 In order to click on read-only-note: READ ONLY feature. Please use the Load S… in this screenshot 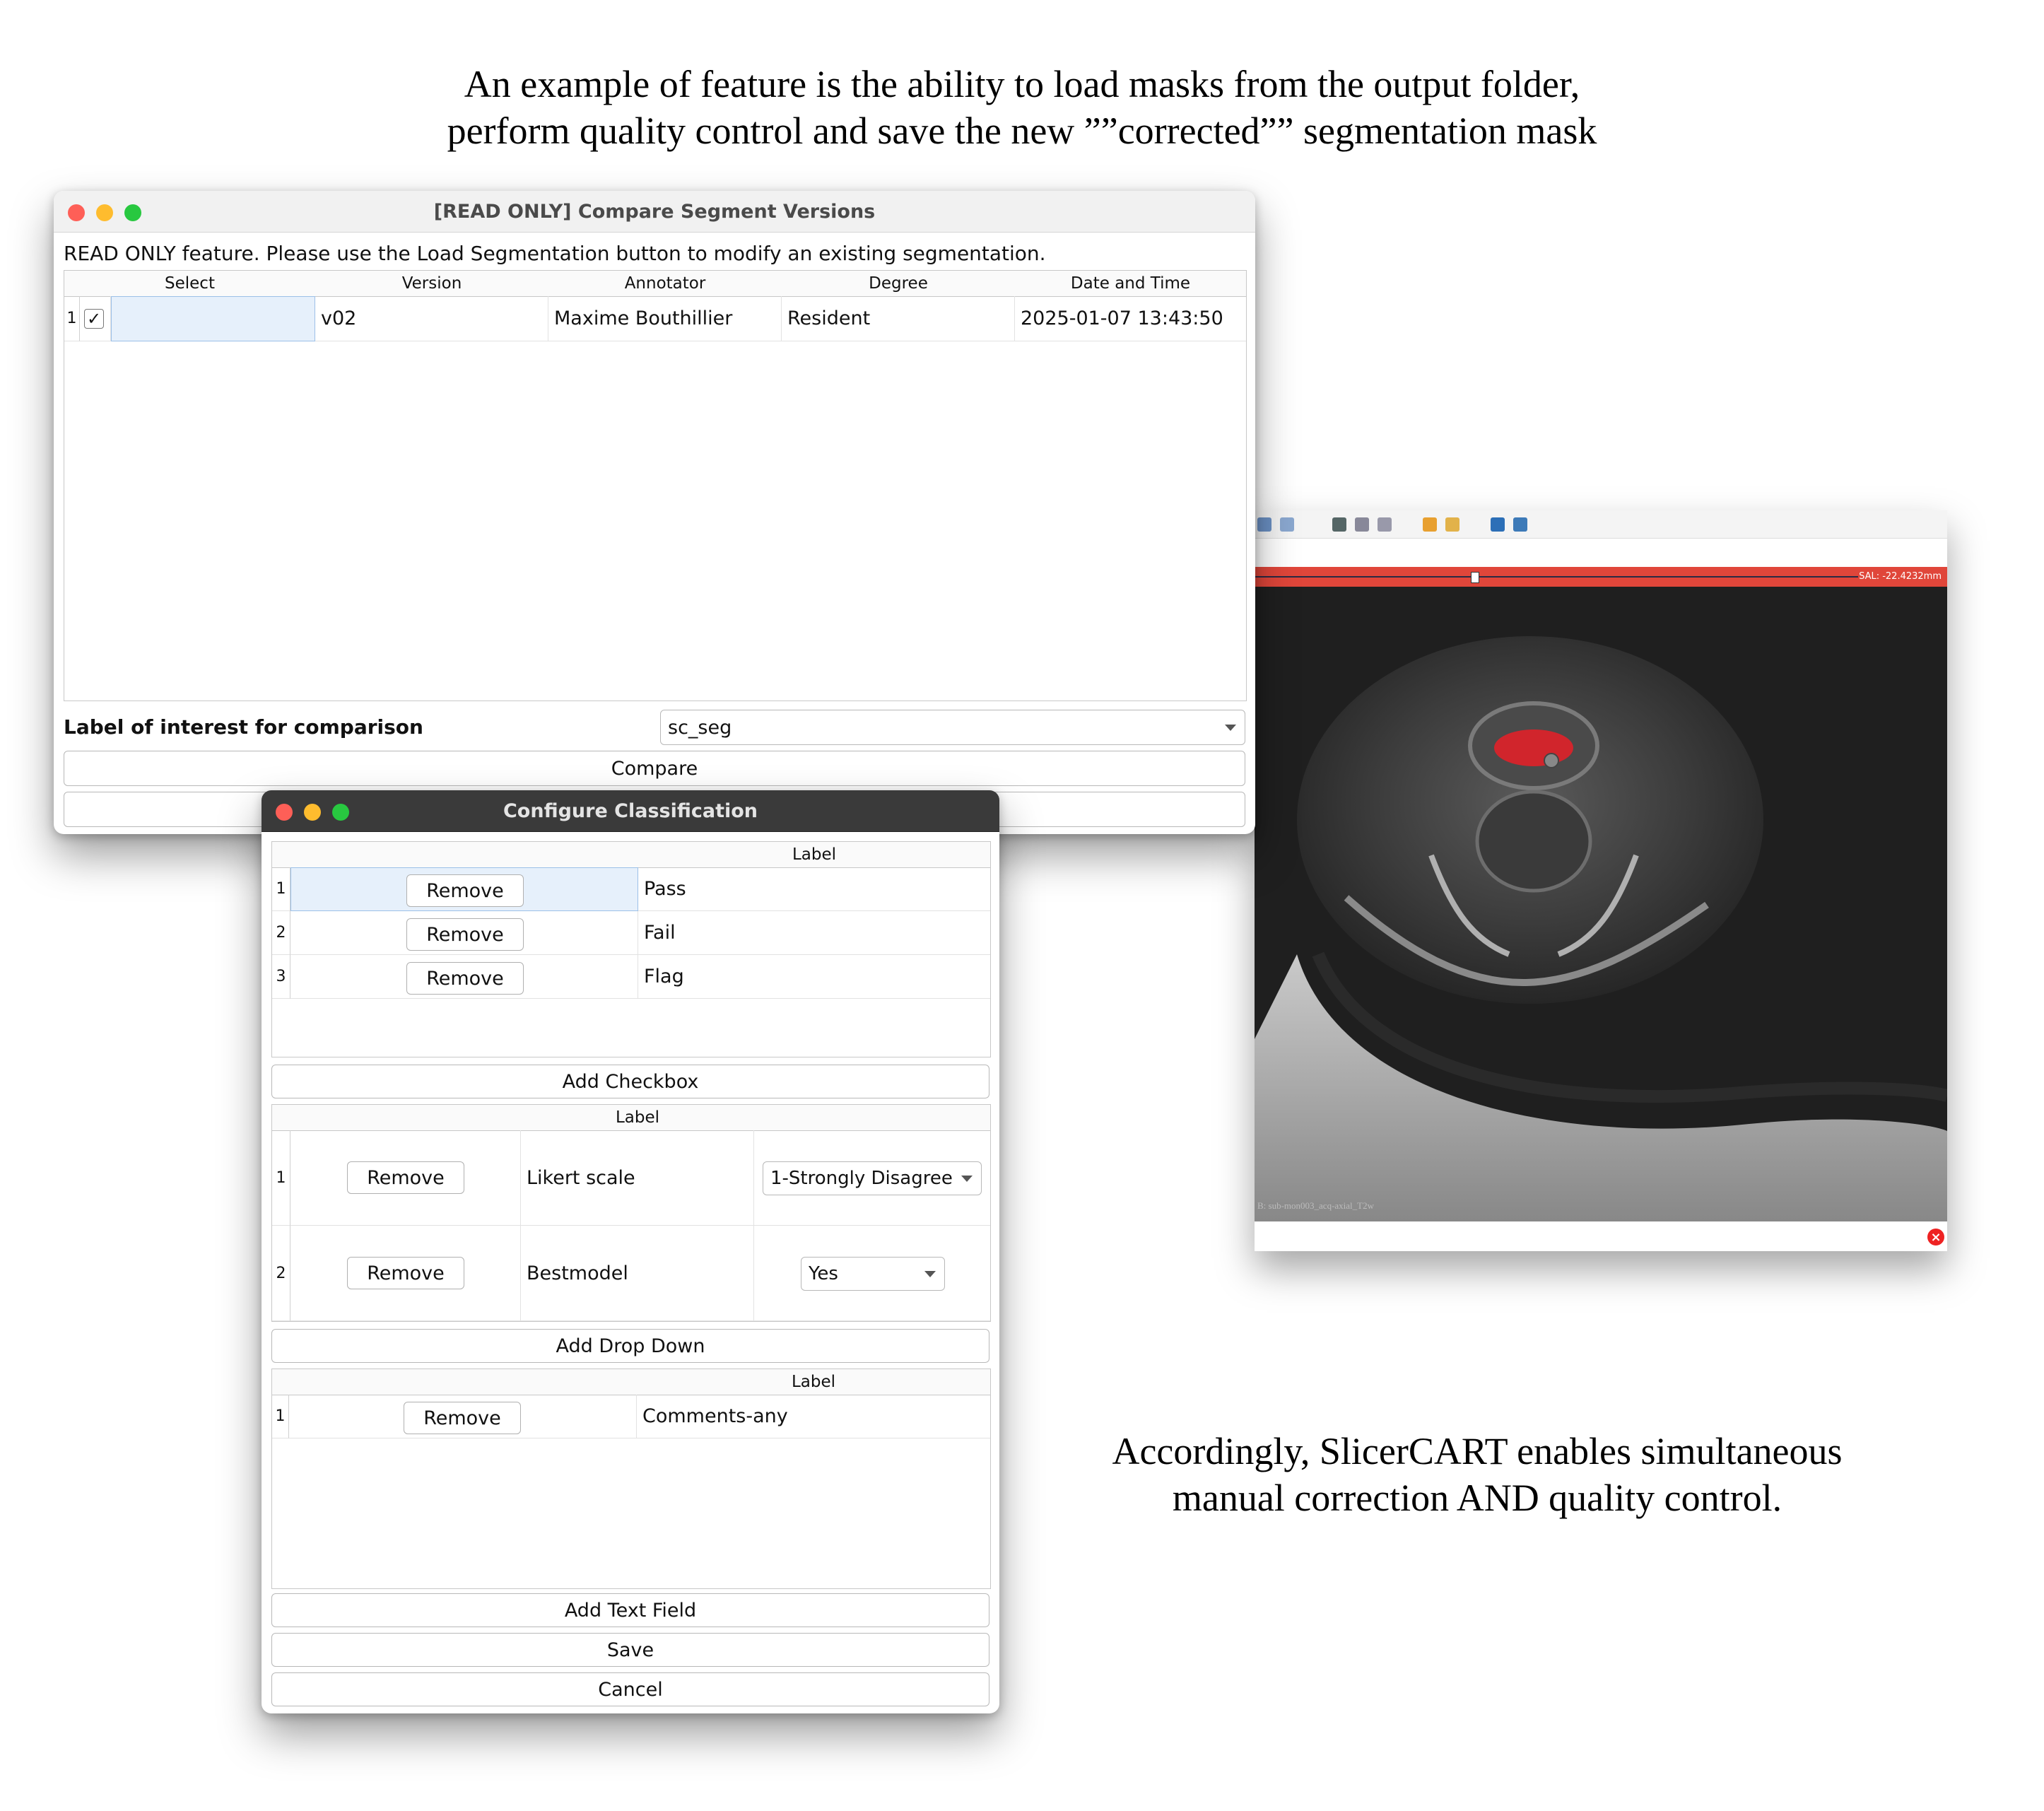, I will do `click(555, 253)`.